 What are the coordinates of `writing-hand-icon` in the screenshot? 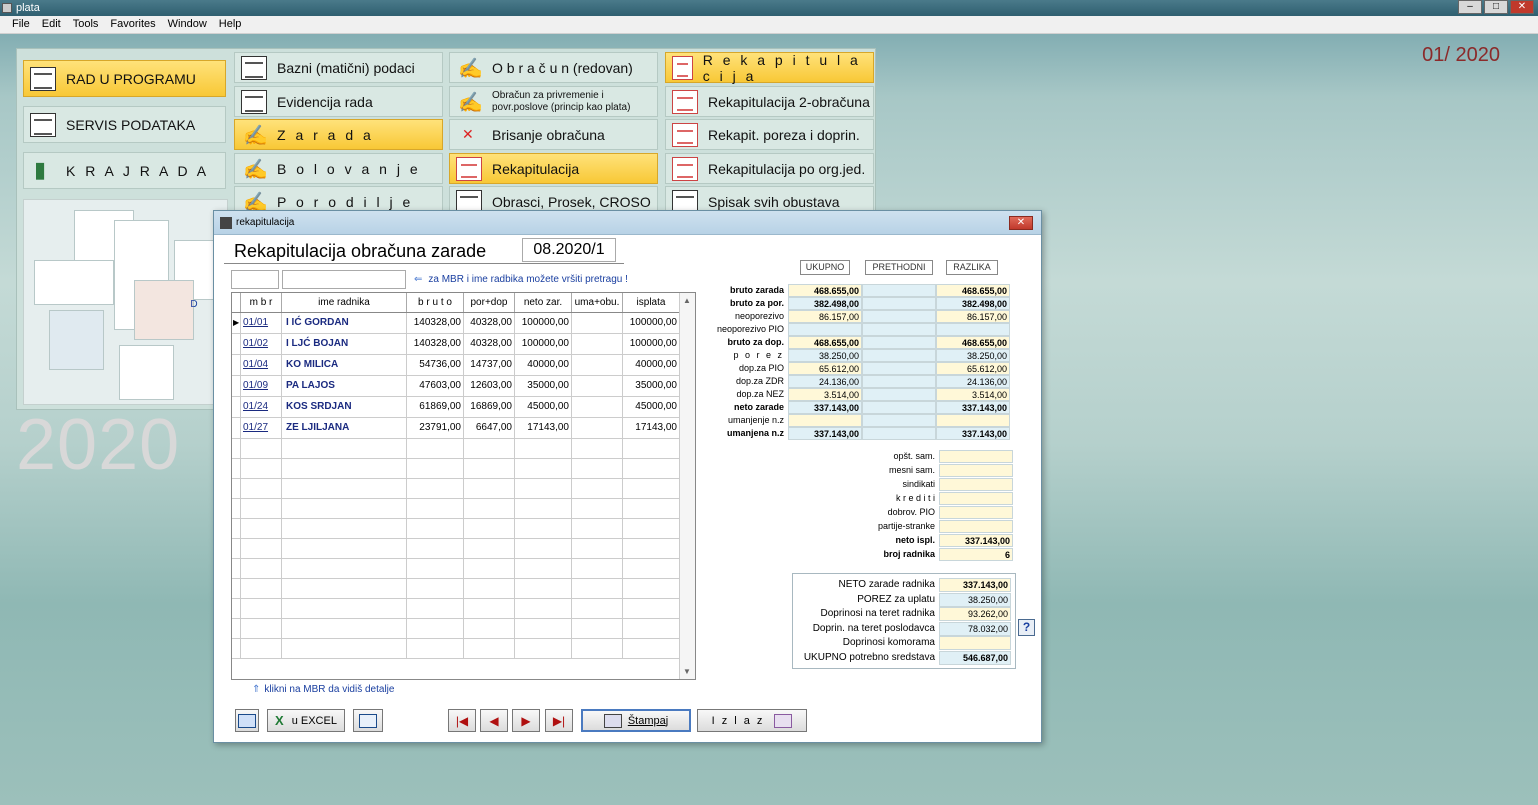 It's located at (469, 68).